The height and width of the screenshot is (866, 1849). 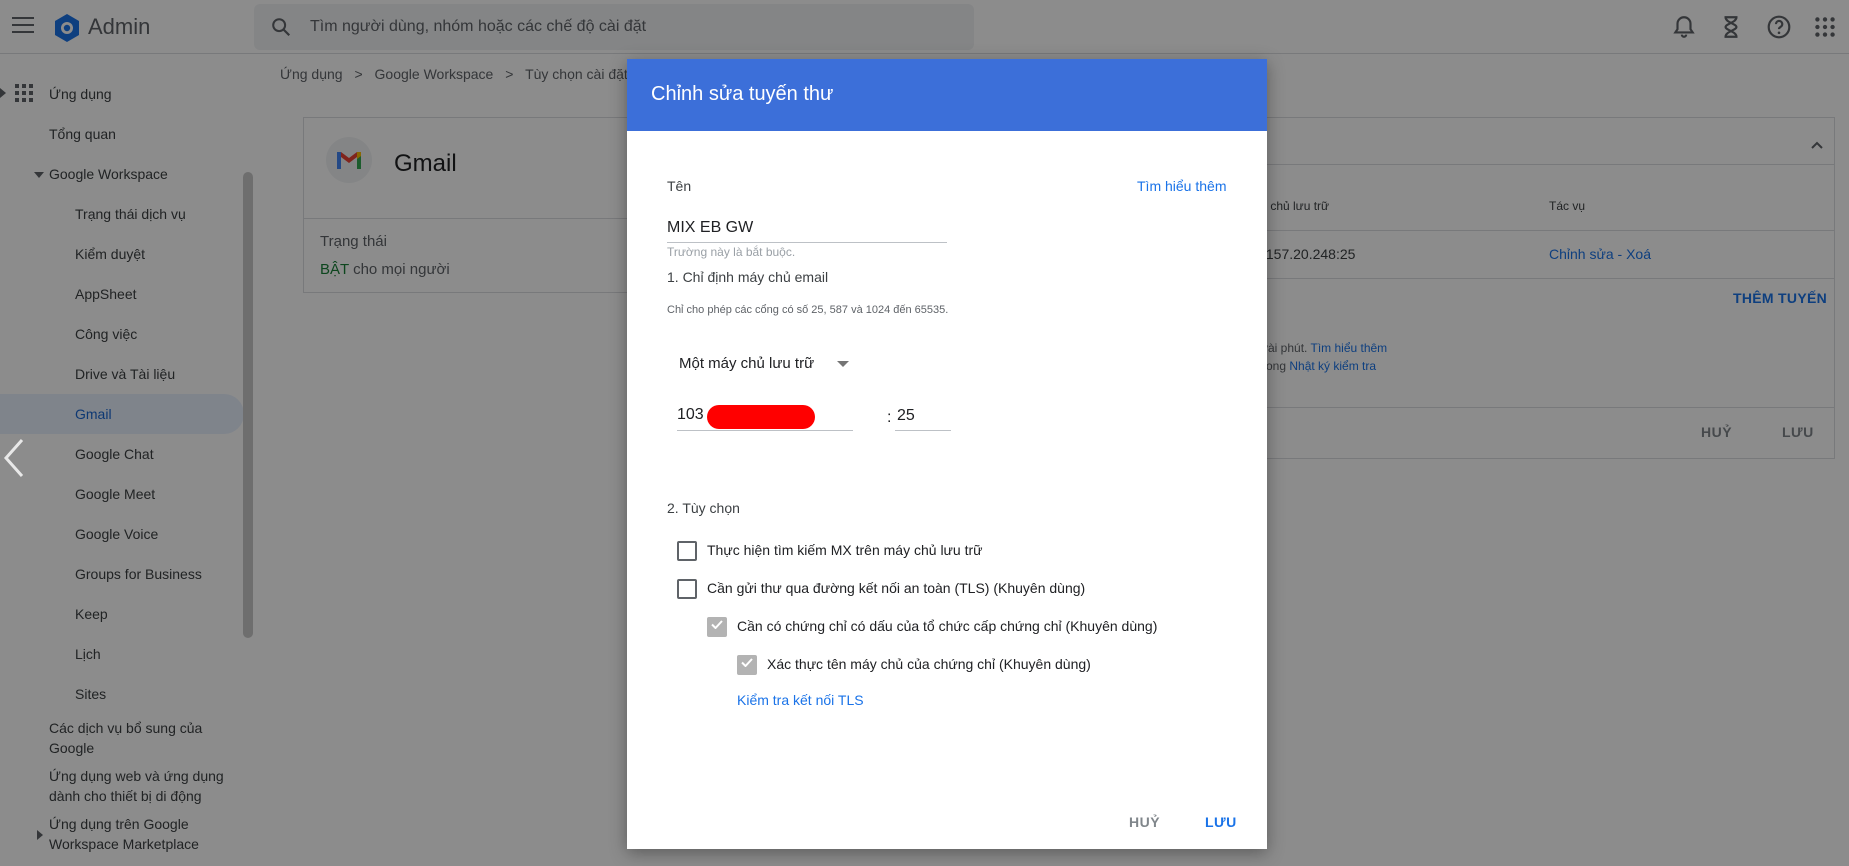 What do you see at coordinates (1181, 186) in the screenshot?
I see `learn-more-link: Tìm hiểu thêm` at bounding box center [1181, 186].